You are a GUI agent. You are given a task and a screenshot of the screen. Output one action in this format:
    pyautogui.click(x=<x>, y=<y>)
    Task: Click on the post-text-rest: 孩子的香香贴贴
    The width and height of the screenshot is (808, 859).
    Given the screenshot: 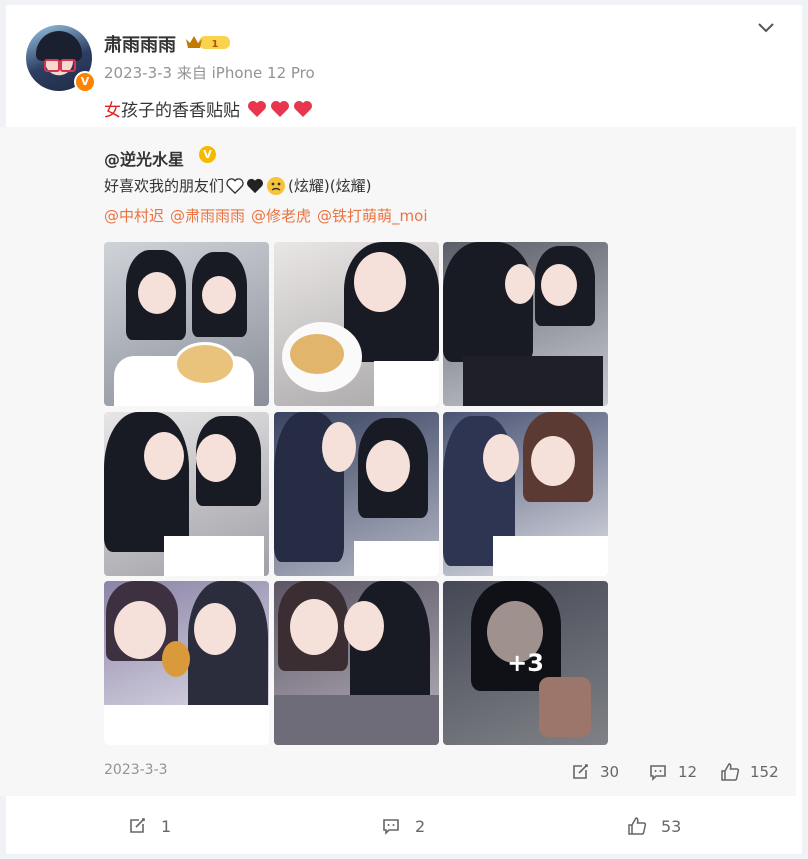 What is the action you would take?
    pyautogui.click(x=180, y=111)
    